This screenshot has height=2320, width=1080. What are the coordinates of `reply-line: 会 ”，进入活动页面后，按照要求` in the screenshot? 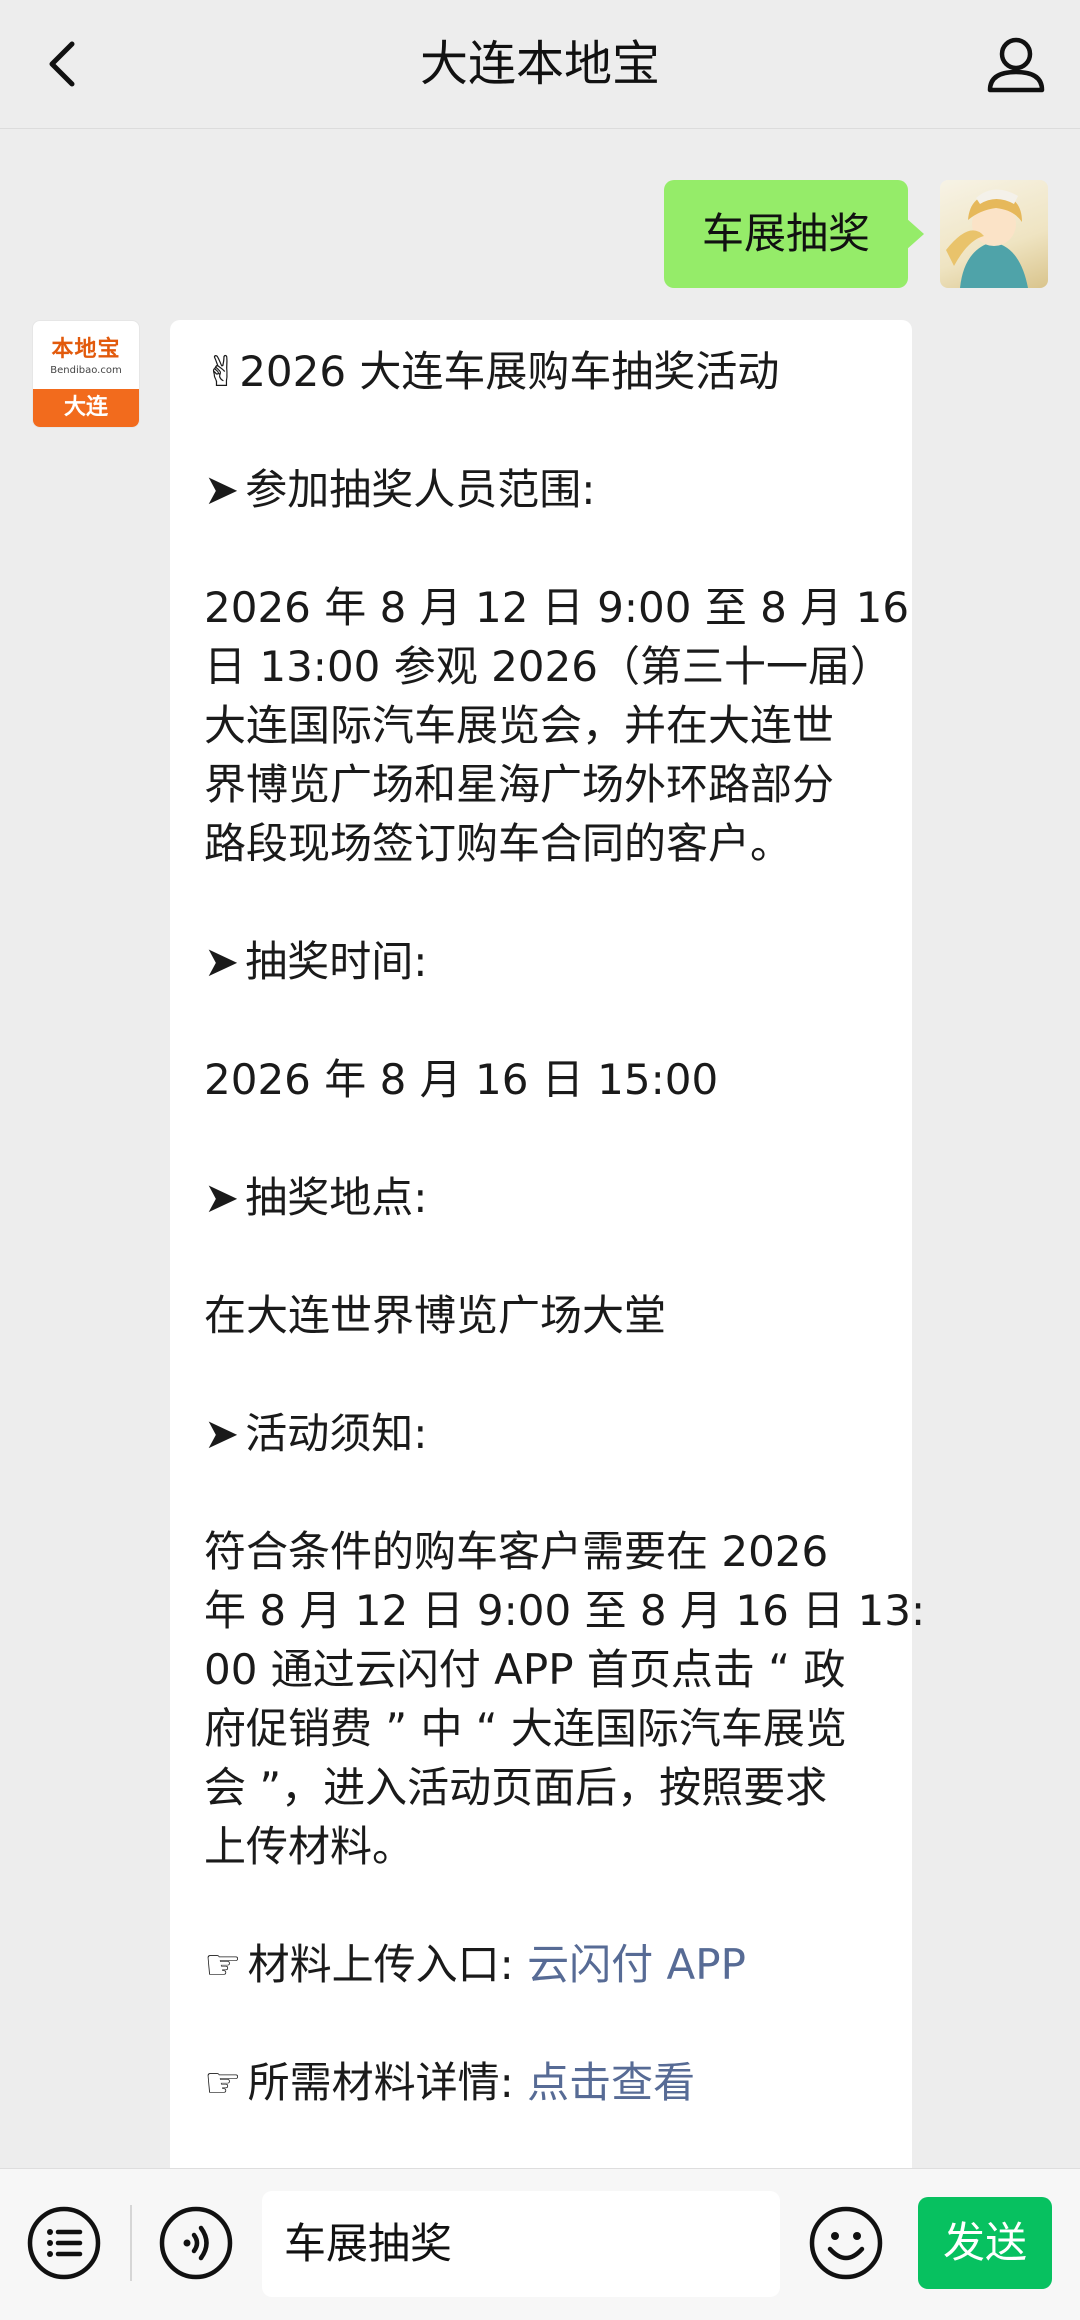 It's located at (541, 1787).